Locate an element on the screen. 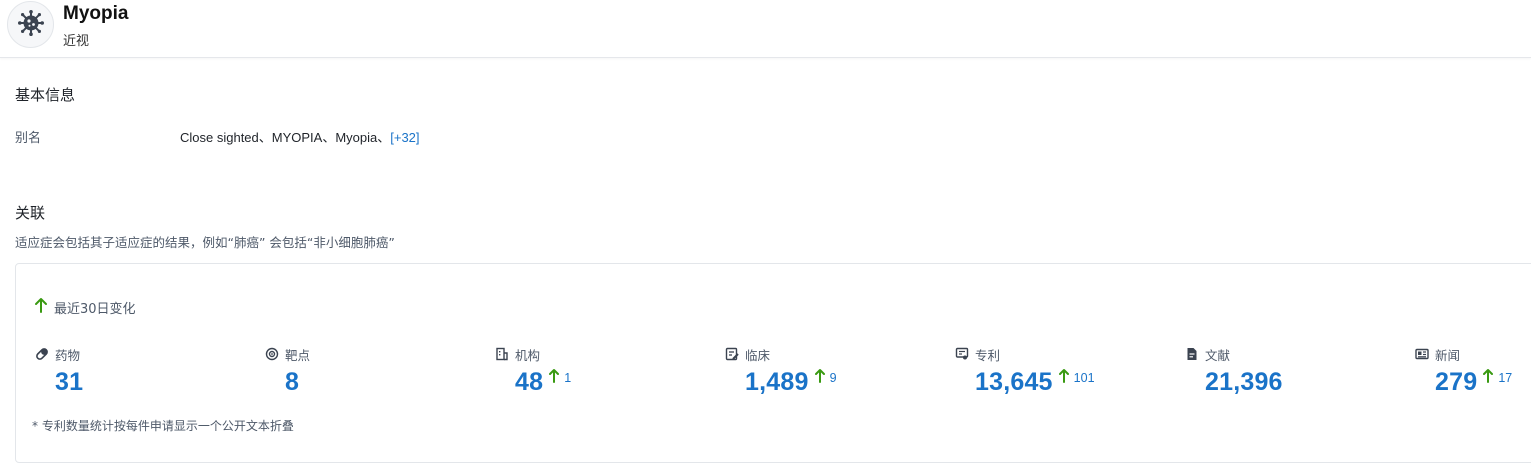  stat-label: 新闻 is located at coordinates (1448, 355).